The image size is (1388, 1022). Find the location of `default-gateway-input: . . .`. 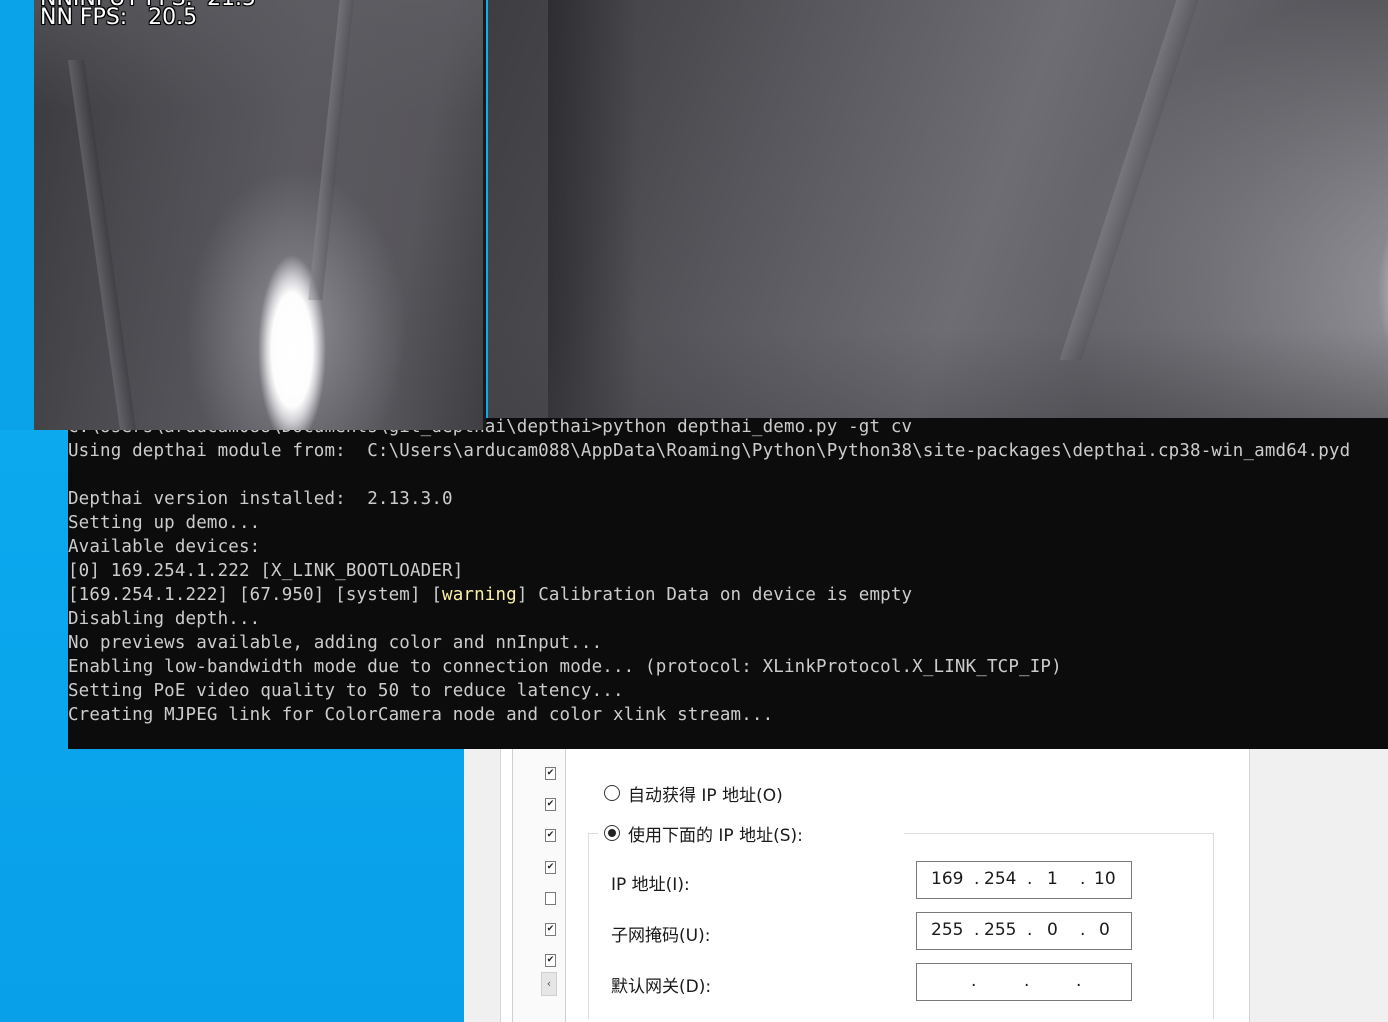

default-gateway-input: . . . is located at coordinates (1024, 982).